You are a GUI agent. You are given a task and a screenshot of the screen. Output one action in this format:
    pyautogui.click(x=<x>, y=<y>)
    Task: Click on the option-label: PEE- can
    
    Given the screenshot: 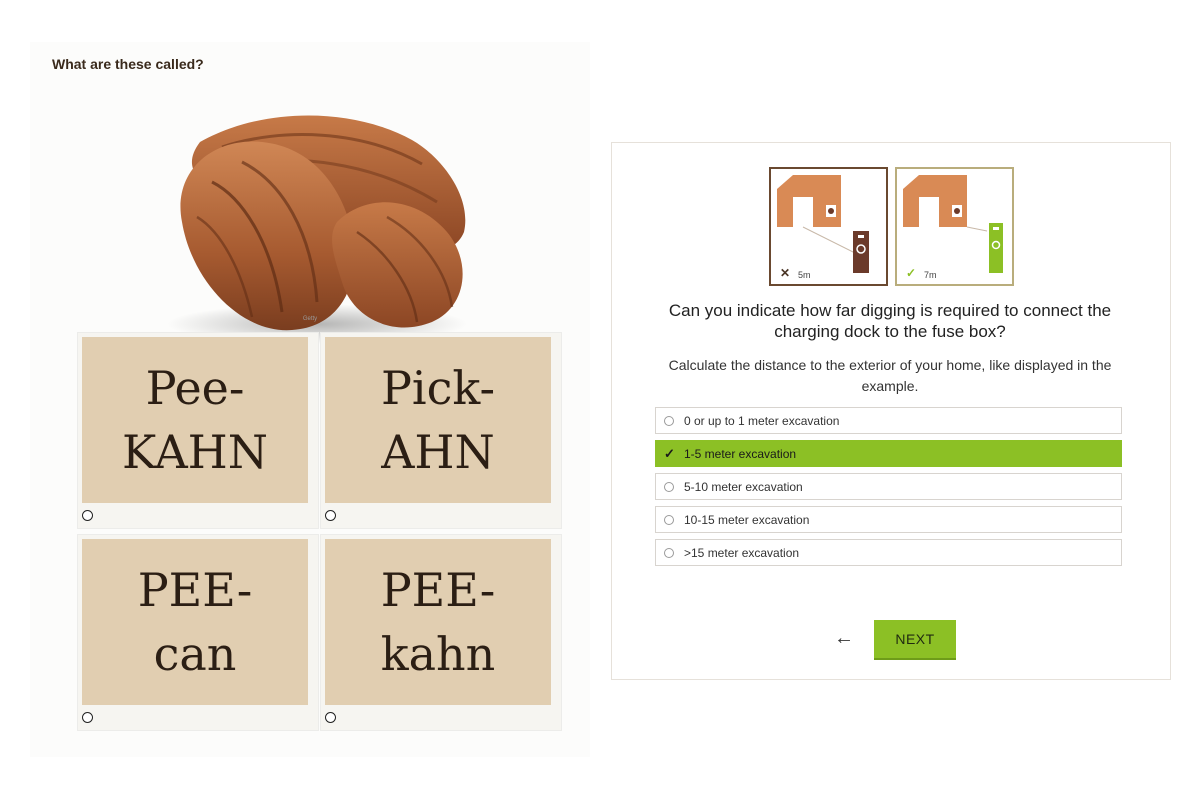 What is the action you would take?
    pyautogui.click(x=195, y=622)
    